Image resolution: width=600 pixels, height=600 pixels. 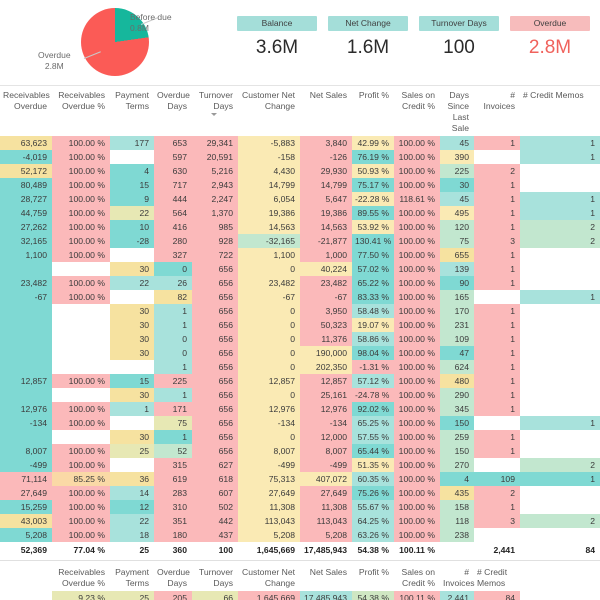 I want to click on table-cell: 158, so click(x=457, y=507).